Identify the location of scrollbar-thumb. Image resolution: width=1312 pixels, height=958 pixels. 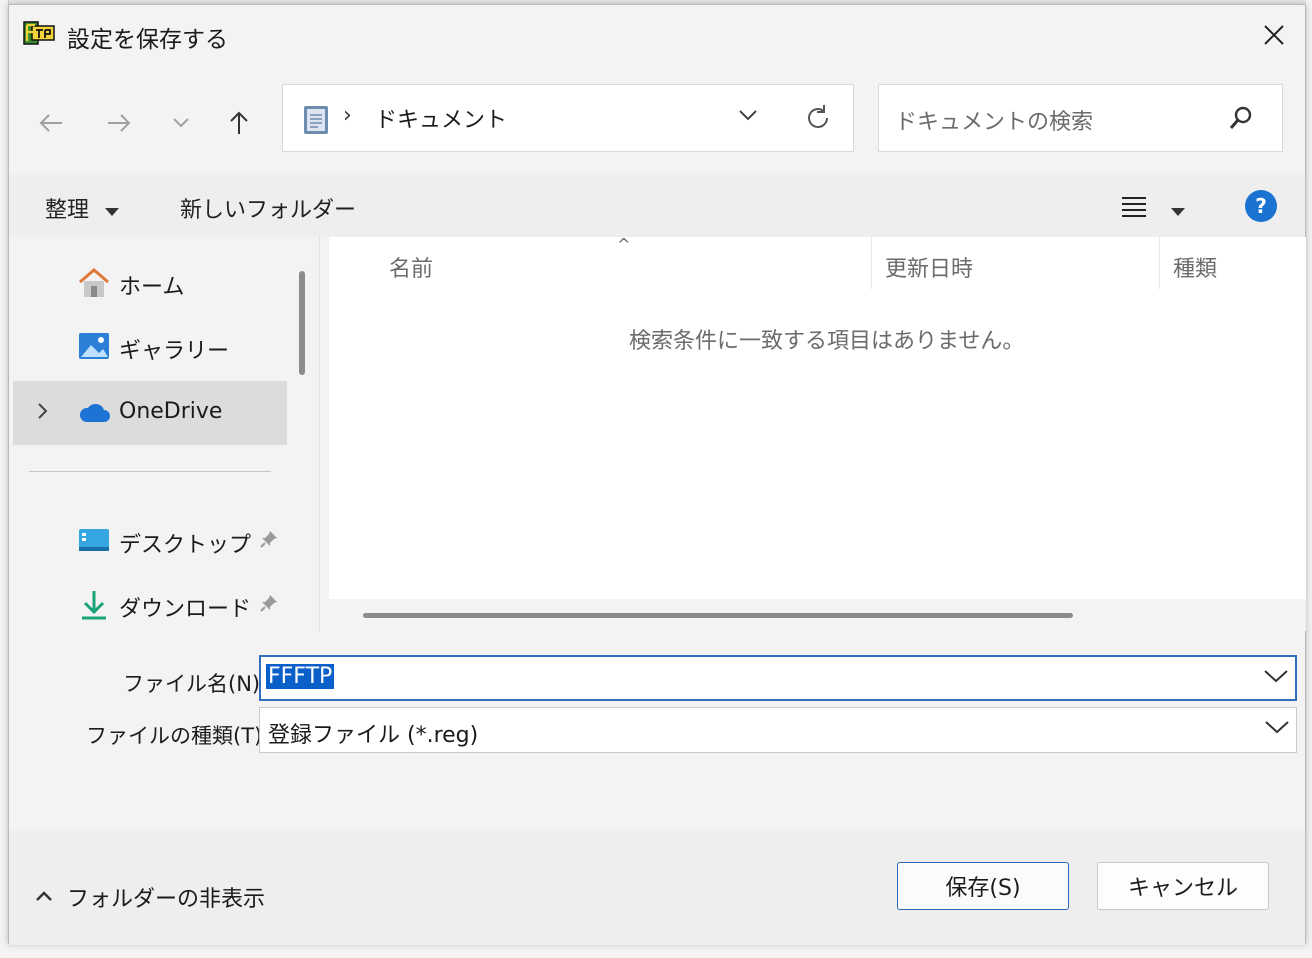
(718, 615).